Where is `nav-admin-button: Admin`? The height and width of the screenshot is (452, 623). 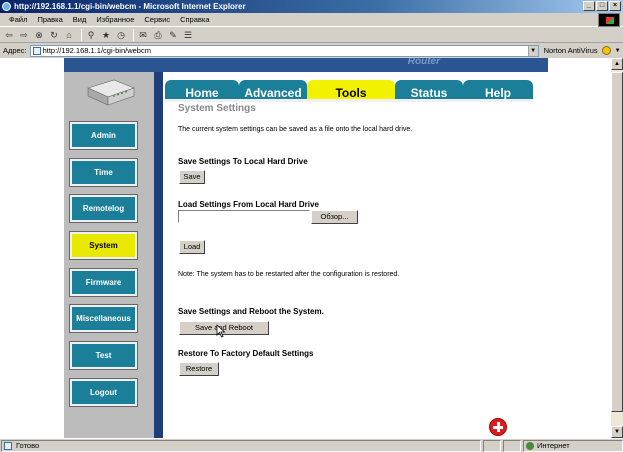 nav-admin-button: Admin is located at coordinates (103, 135).